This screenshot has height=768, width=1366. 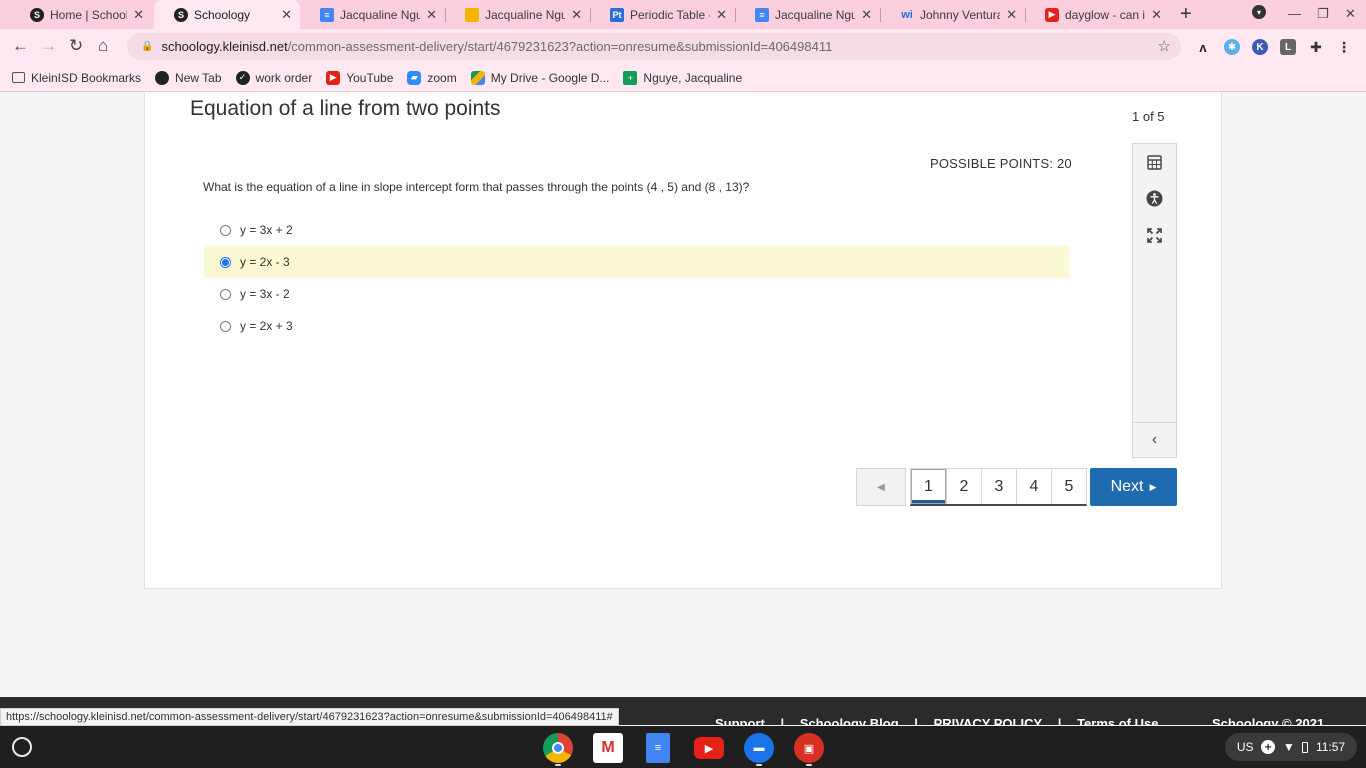 I want to click on puzzle-icon: ✚, so click(x=1316, y=47).